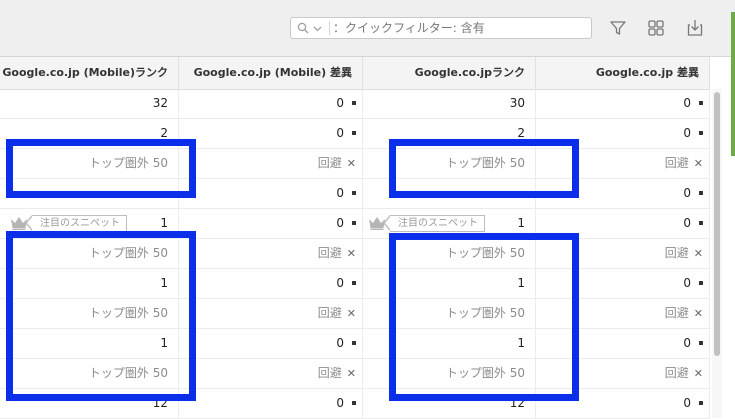 This screenshot has height=419, width=735. I want to click on filter-icon, so click(618, 28).